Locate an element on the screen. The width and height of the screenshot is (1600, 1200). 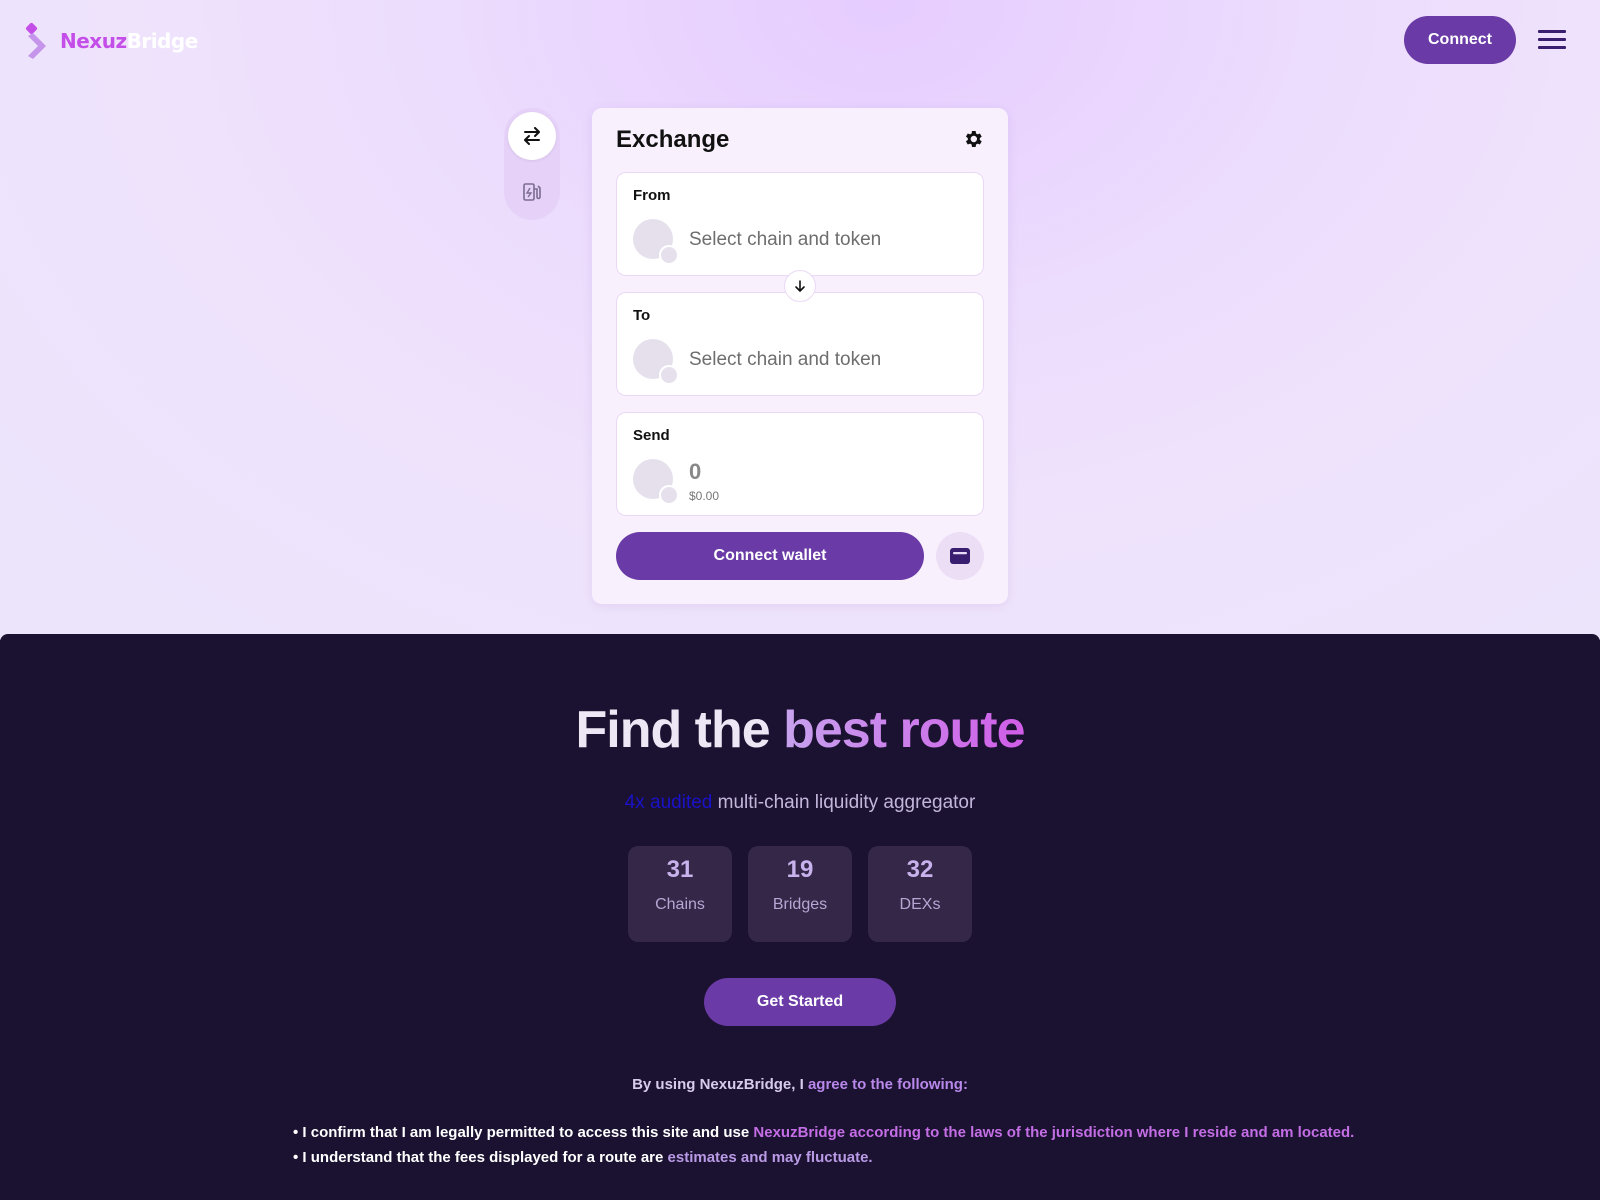
send-field: Send 0 $0.00 is located at coordinates (800, 464).